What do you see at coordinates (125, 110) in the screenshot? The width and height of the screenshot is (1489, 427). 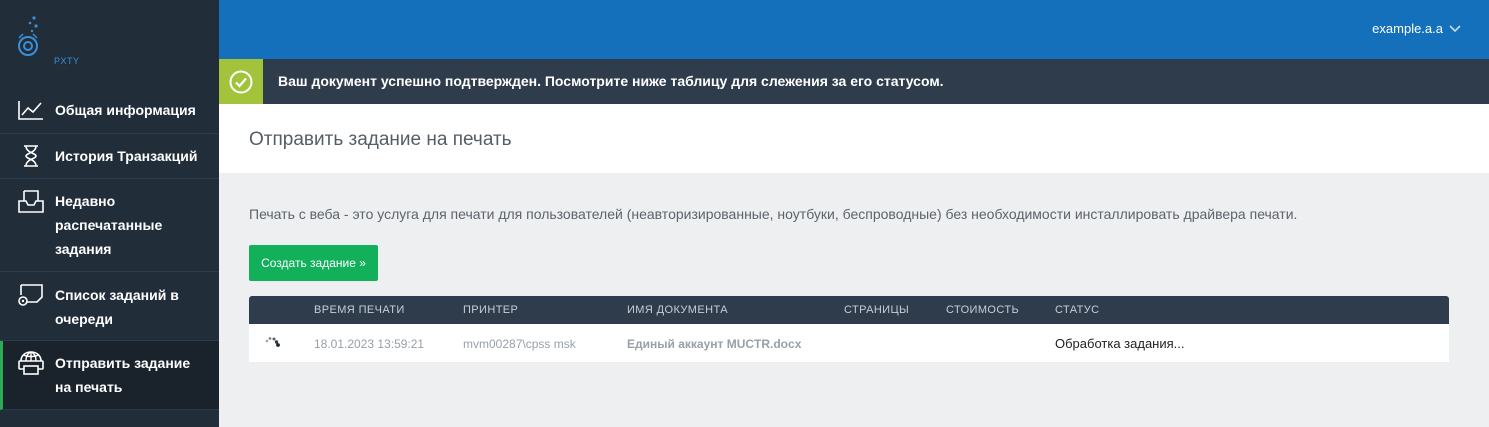 I see `sidebar-item-label: Общая информация` at bounding box center [125, 110].